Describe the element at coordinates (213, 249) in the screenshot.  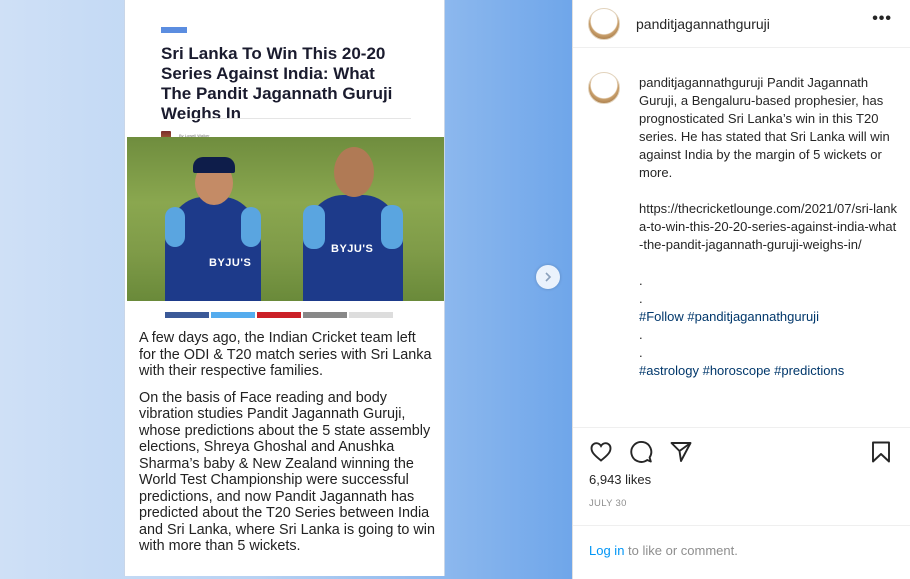
I see `player-figure-left: BYJU'S` at that location.